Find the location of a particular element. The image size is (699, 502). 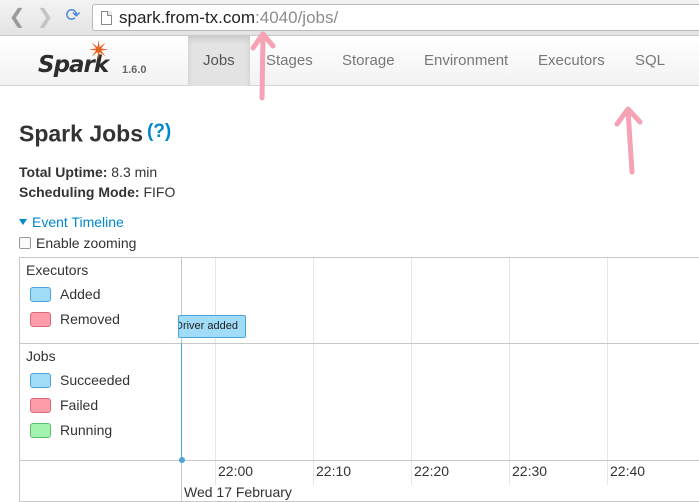

page-title-text: Spark Jobs is located at coordinates (81, 133).